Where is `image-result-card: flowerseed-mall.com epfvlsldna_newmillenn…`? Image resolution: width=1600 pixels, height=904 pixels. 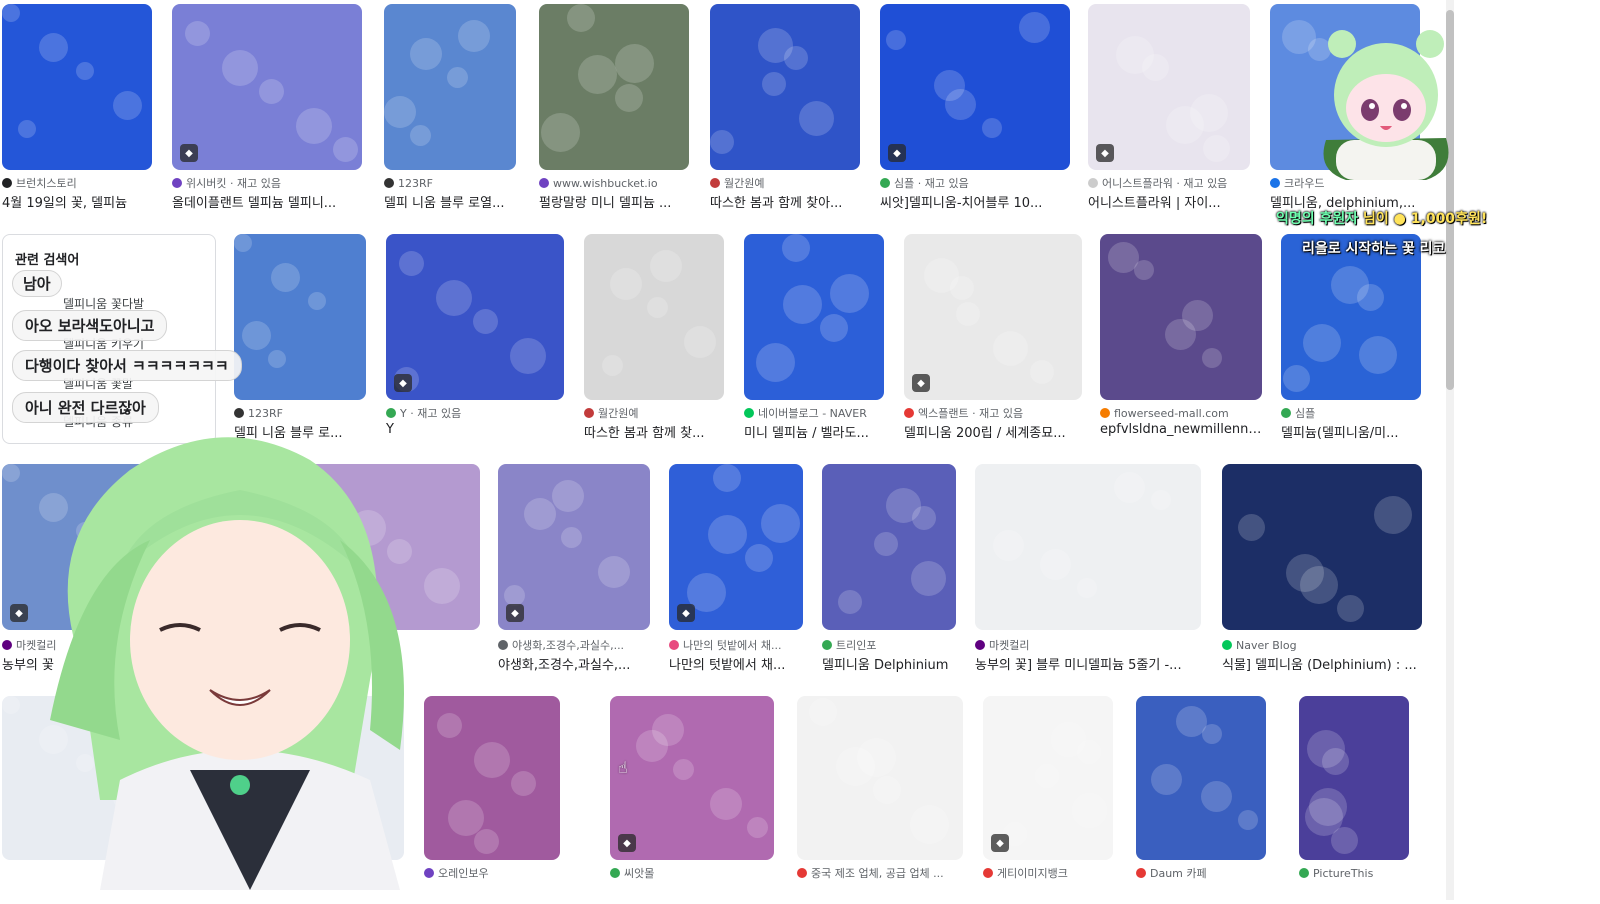
image-result-card: flowerseed-mall.com epfvlsldna_newmillenn… is located at coordinates (1181, 338).